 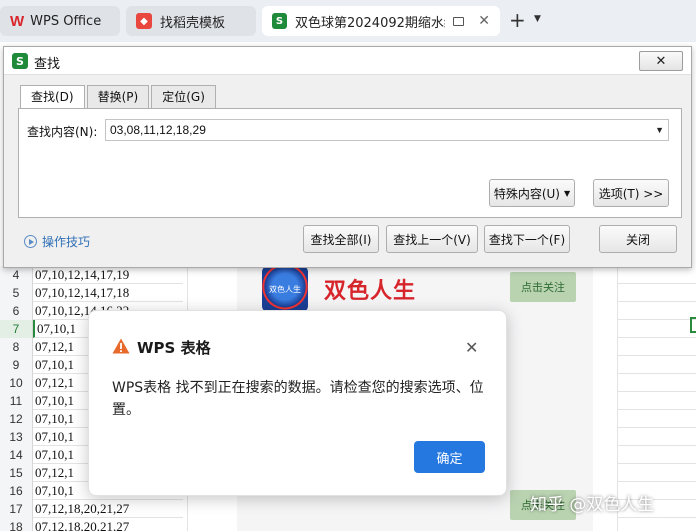 I want to click on spreadsheet-app-icon: S, so click(x=20, y=61).